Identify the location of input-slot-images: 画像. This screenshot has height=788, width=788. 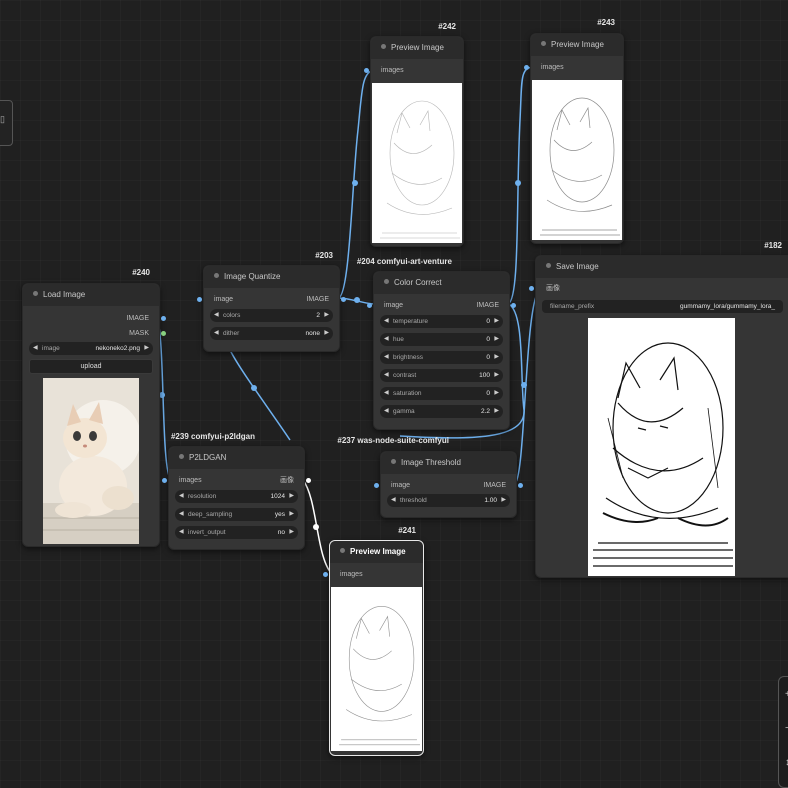
(658, 288).